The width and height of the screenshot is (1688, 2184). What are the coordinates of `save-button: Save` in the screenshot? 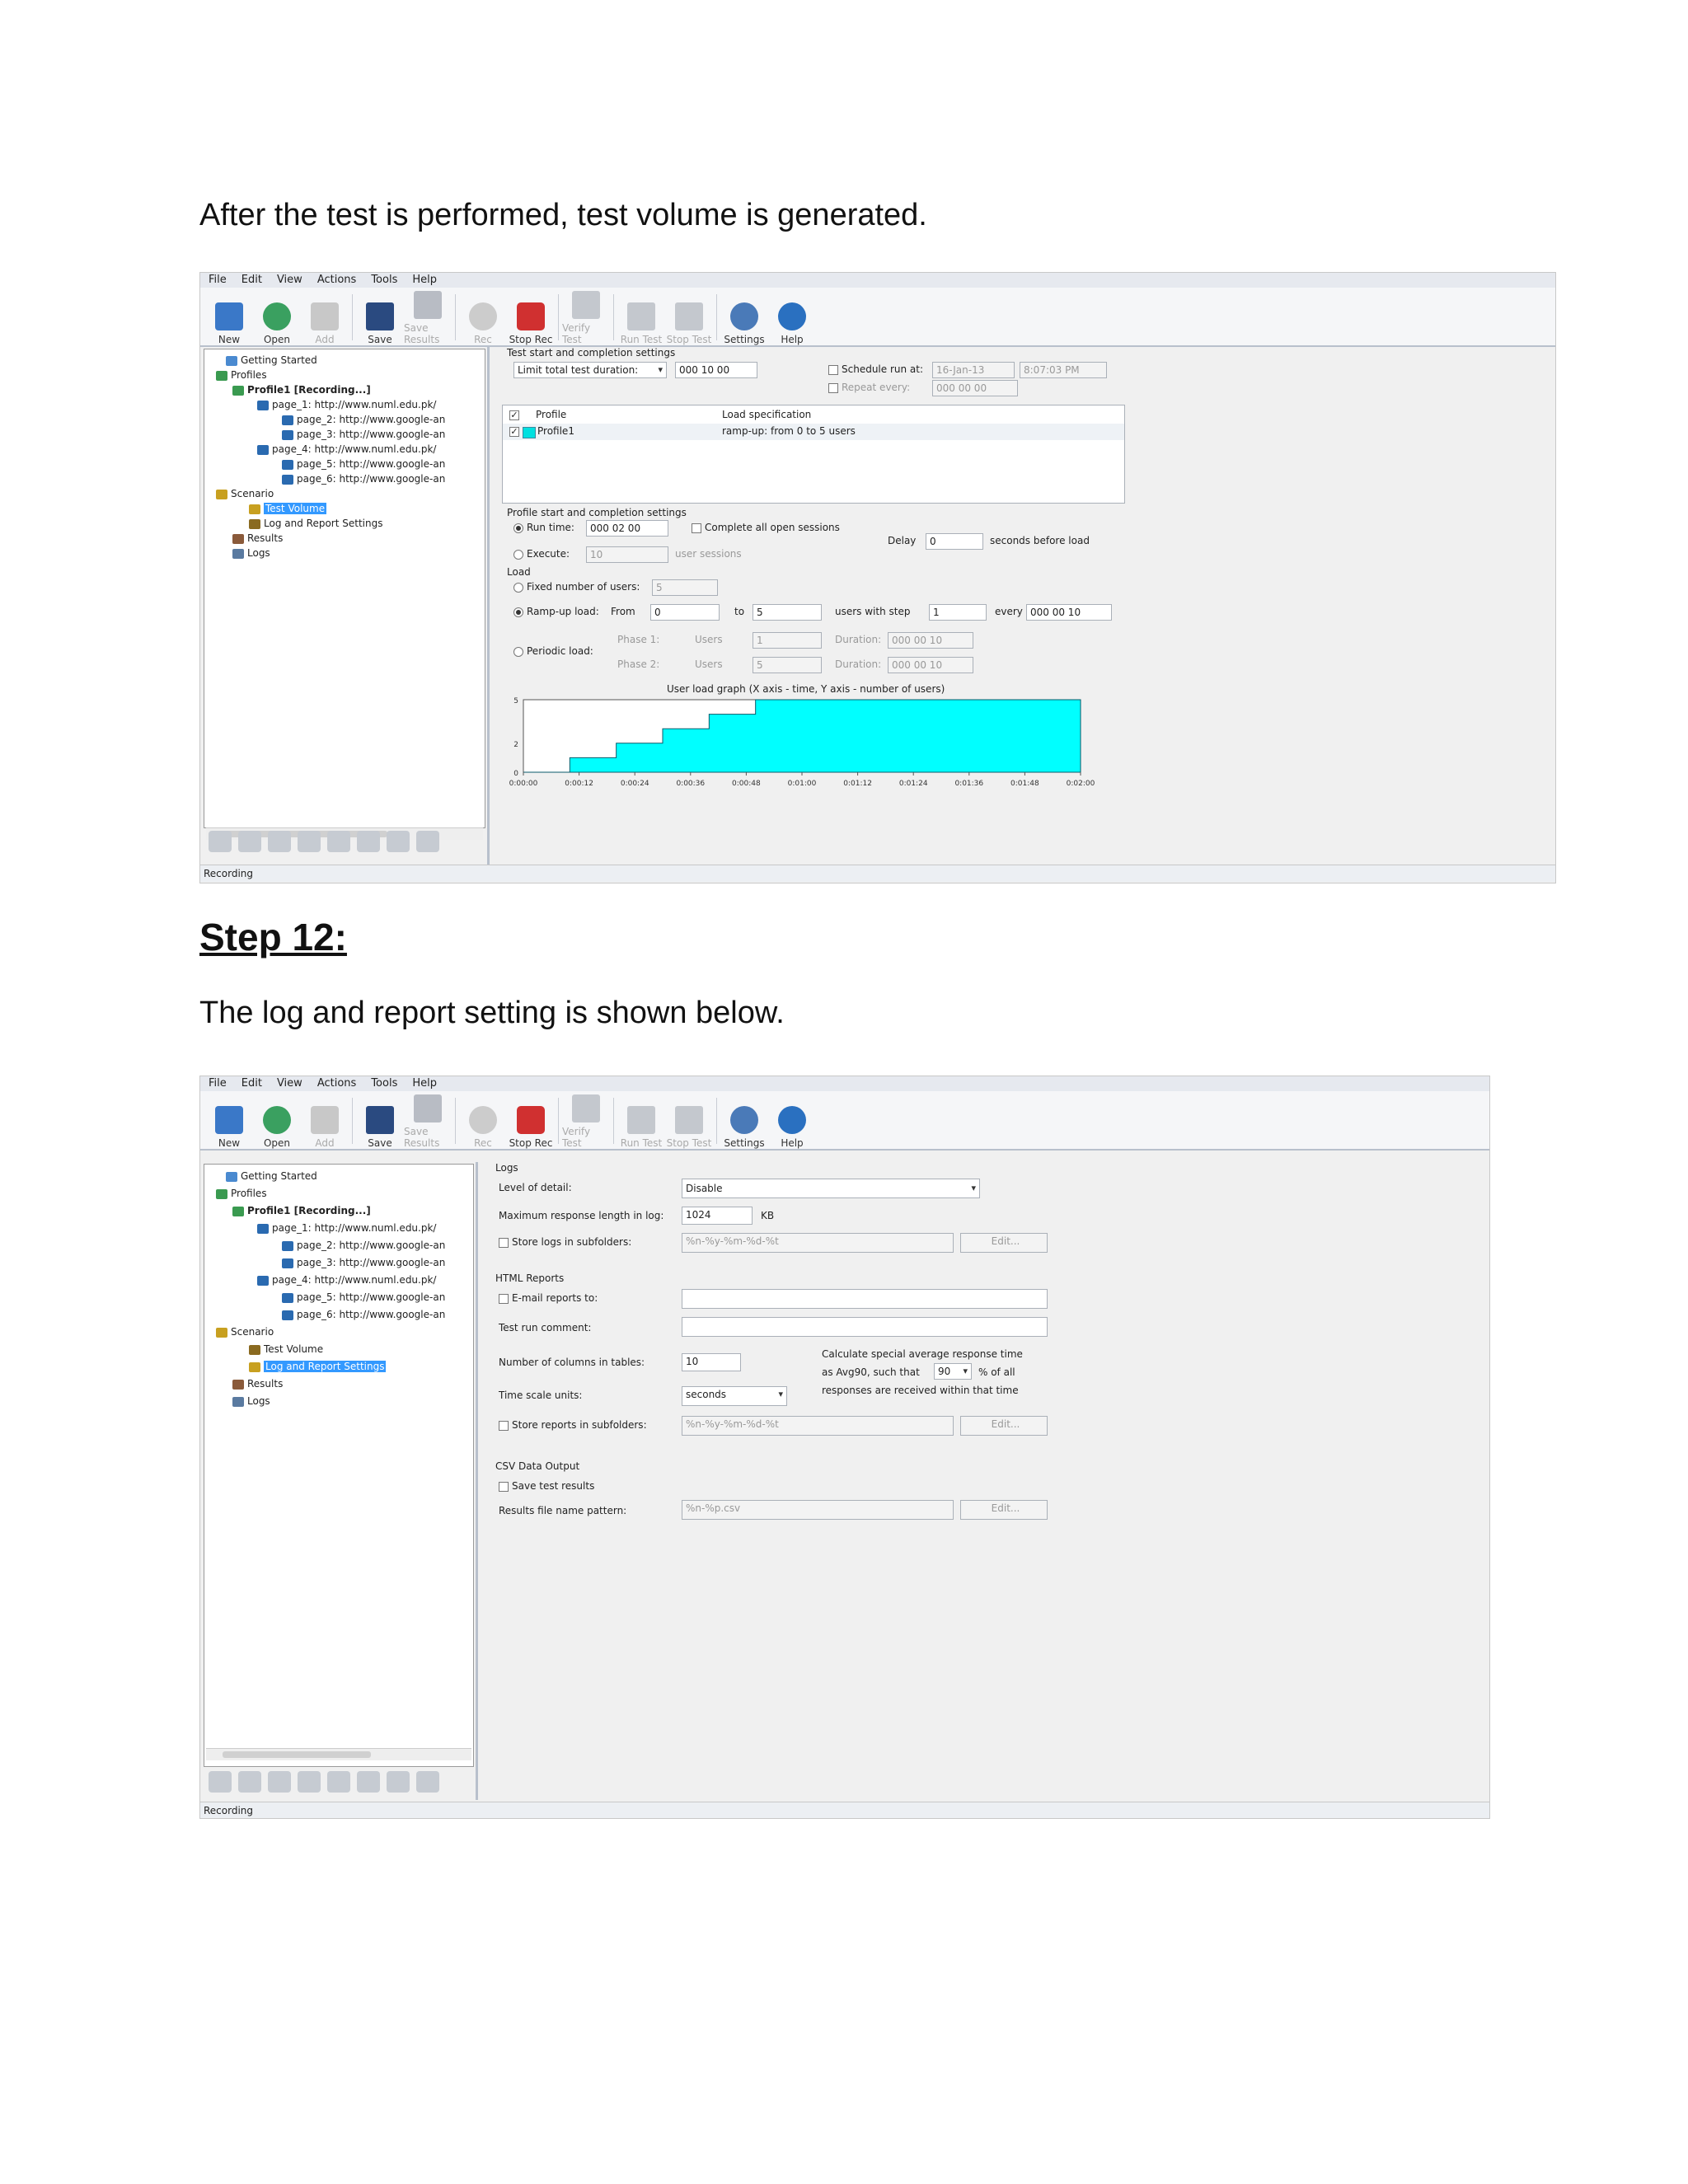 It's located at (380, 1121).